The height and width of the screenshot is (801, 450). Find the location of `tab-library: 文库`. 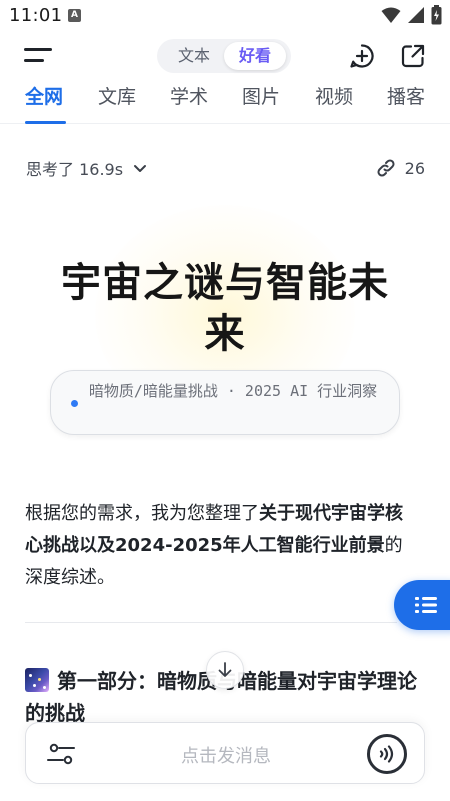

tab-library: 文库 is located at coordinates (117, 97).